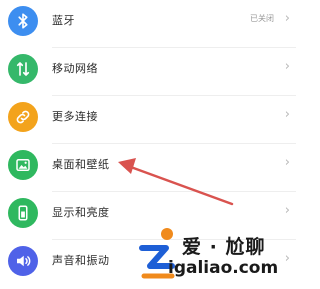 The width and height of the screenshot is (320, 289). Describe the element at coordinates (75, 68) in the screenshot. I see `settings-item-label: 移动网络` at that location.